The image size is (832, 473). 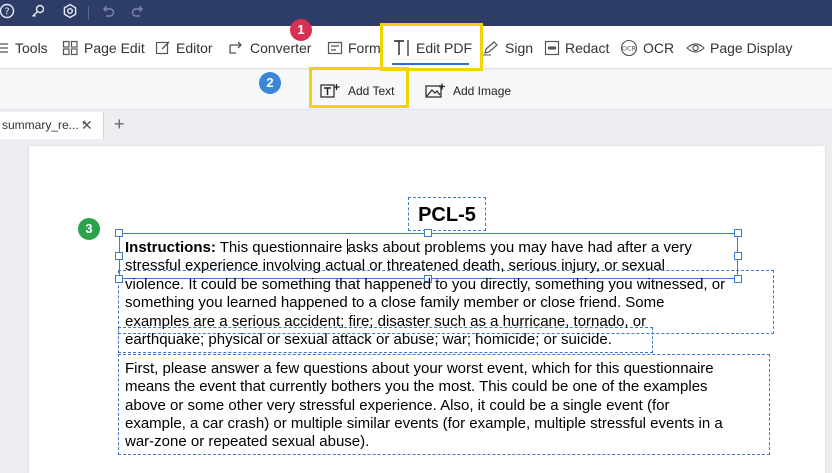 I want to click on paragraph-4-line-5: war-zone or repeated sexual abuse)., so click(x=247, y=442).